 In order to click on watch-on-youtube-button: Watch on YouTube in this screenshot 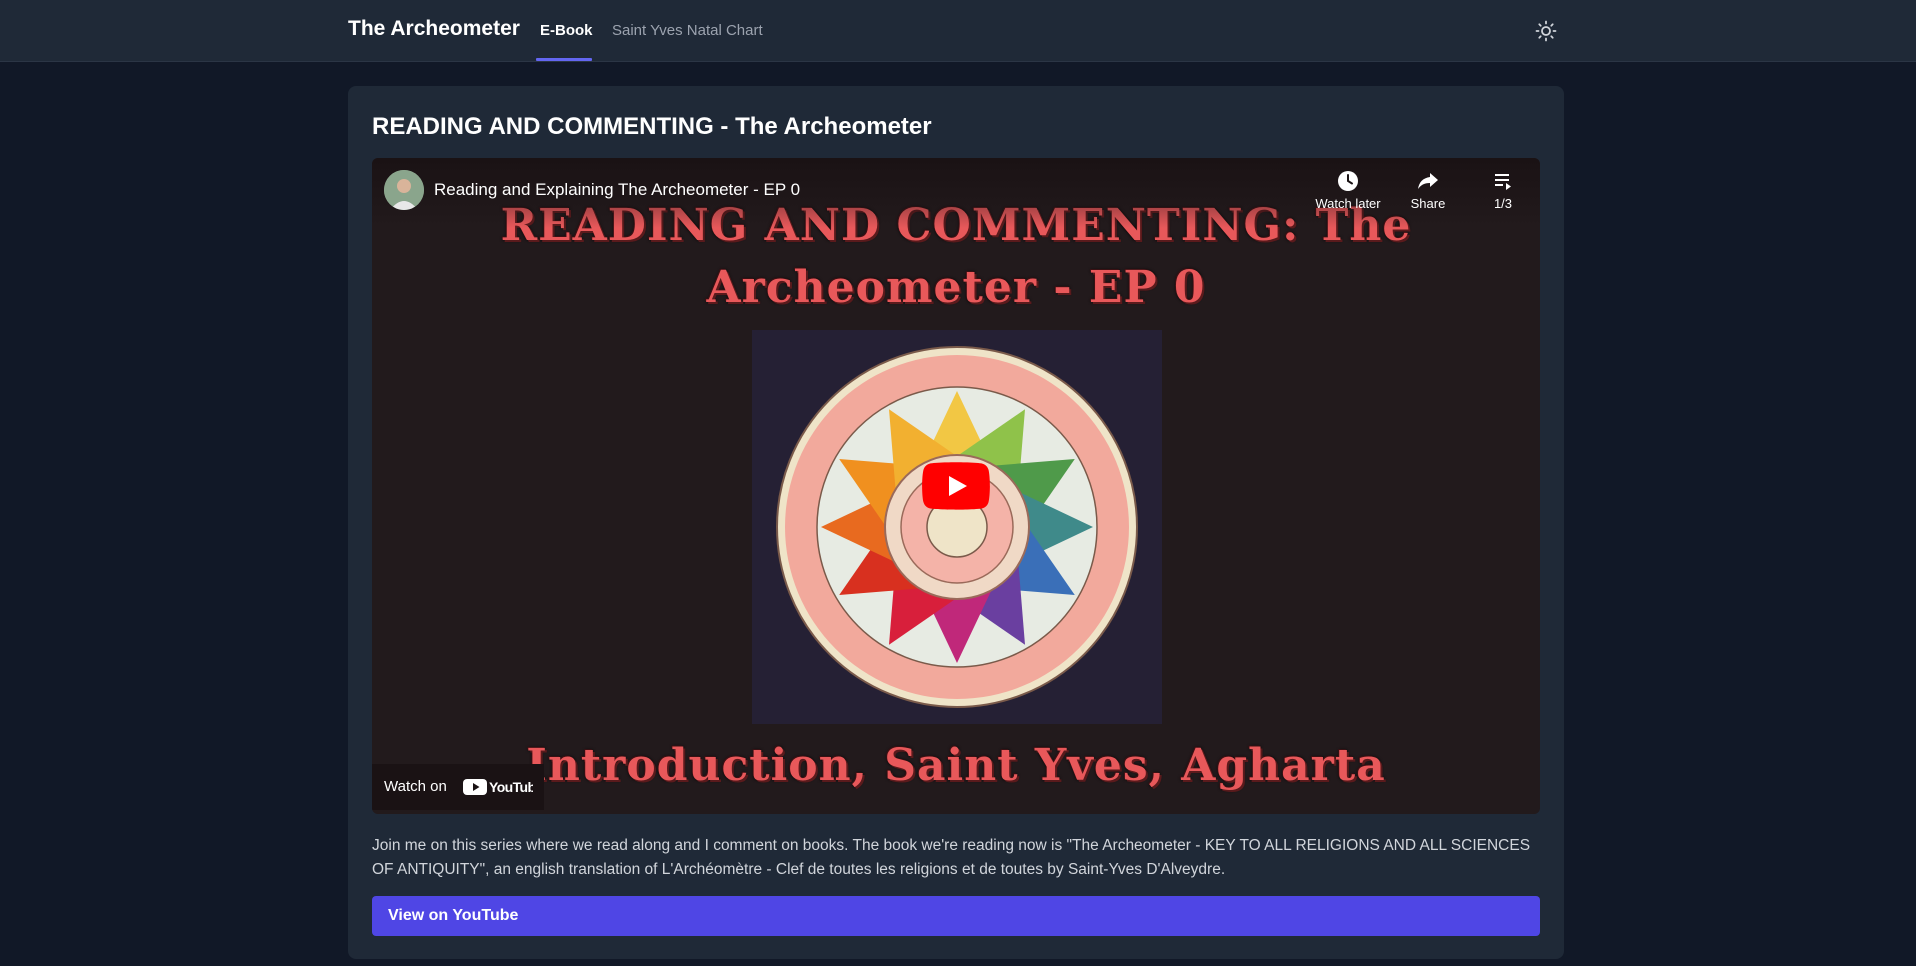, I will do `click(458, 787)`.